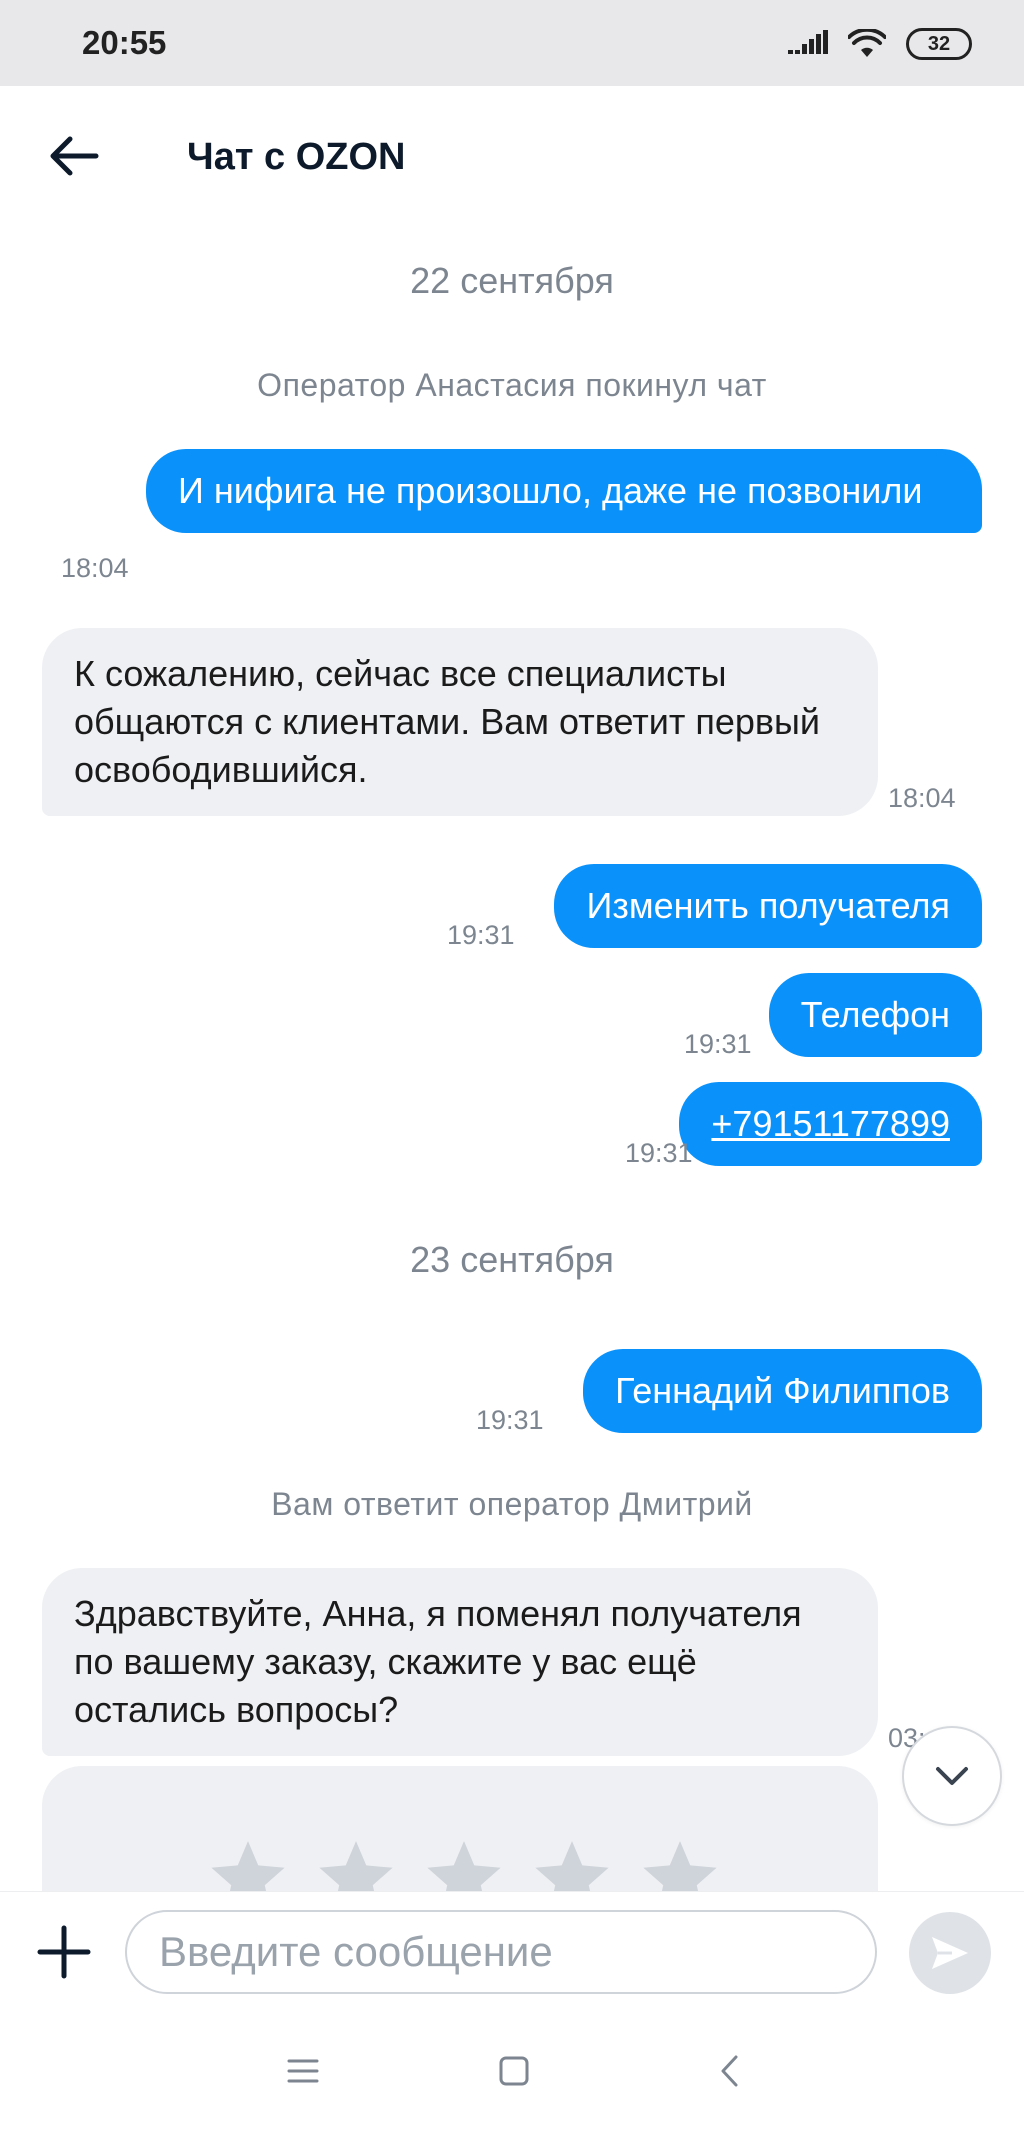 The image size is (1024, 2131). Describe the element at coordinates (512, 1259) in the screenshot. I see `date-separator: 23 сентября` at that location.